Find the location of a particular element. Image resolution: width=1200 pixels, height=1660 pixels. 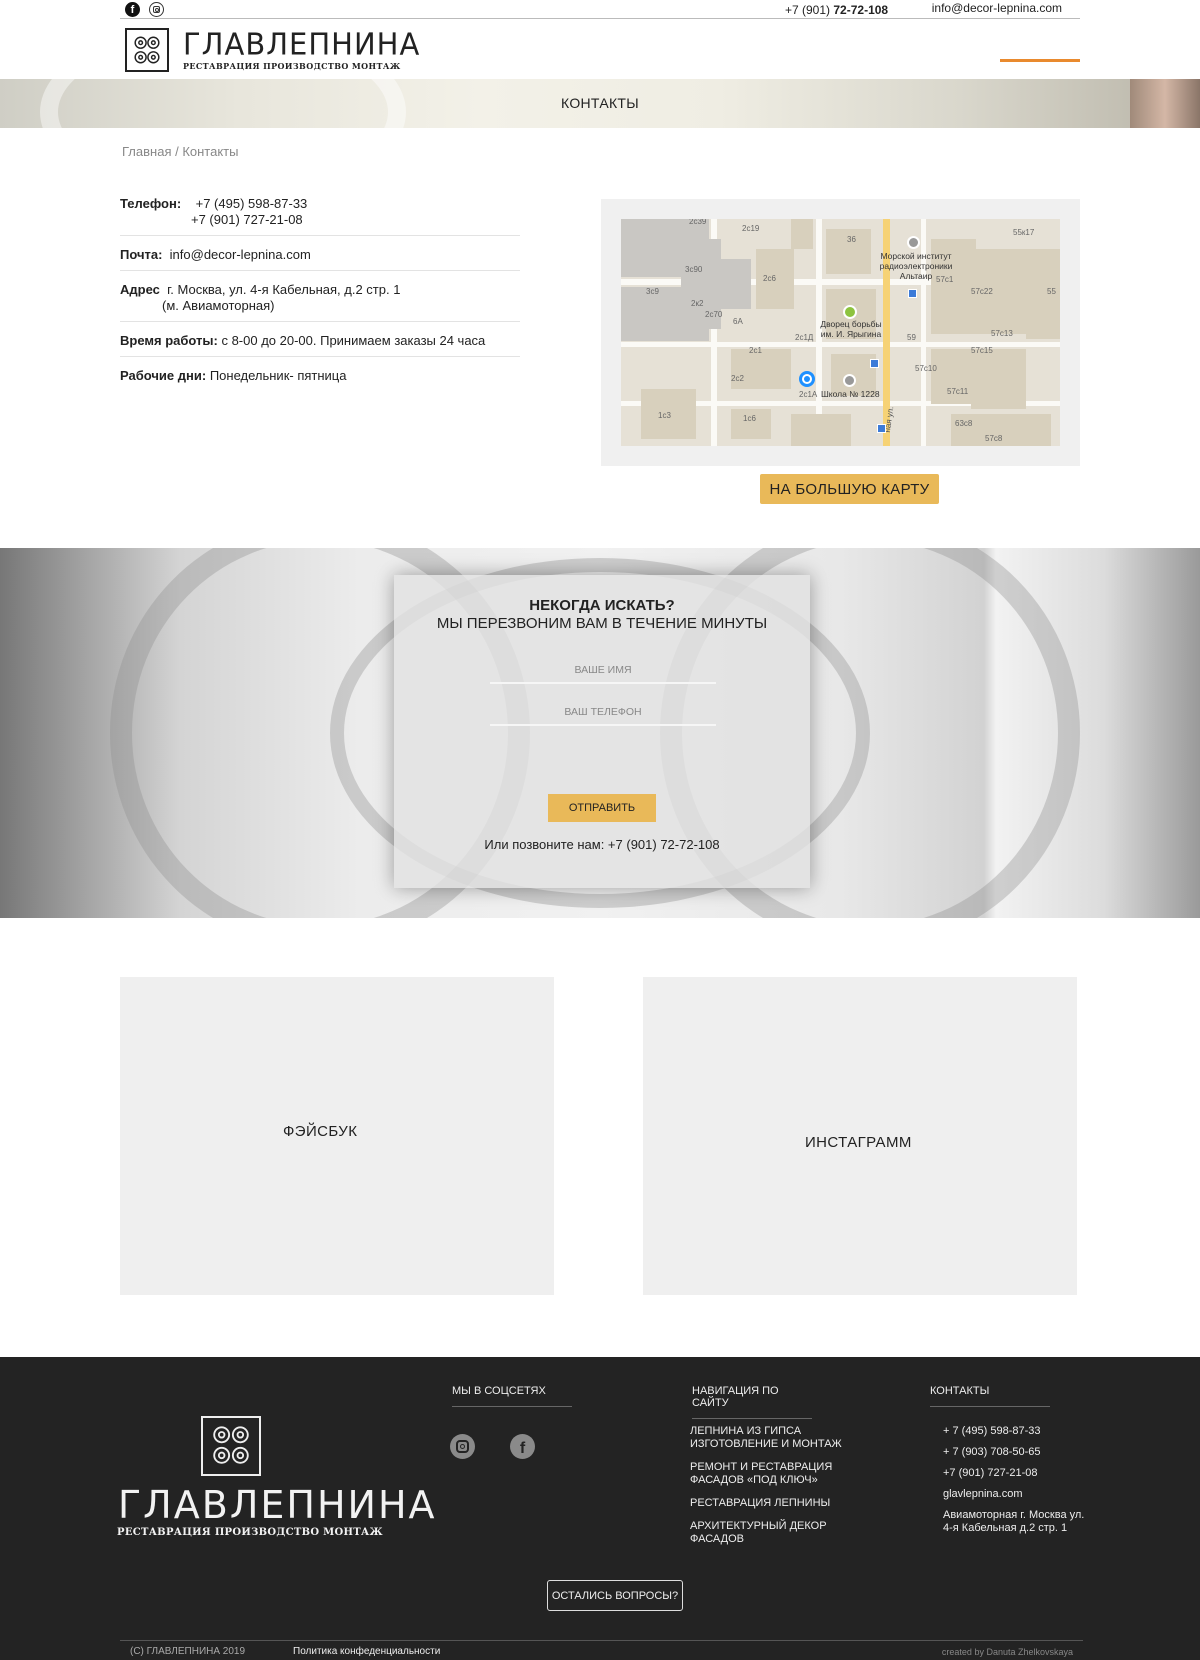

mail-label: Почта: is located at coordinates (141, 254).